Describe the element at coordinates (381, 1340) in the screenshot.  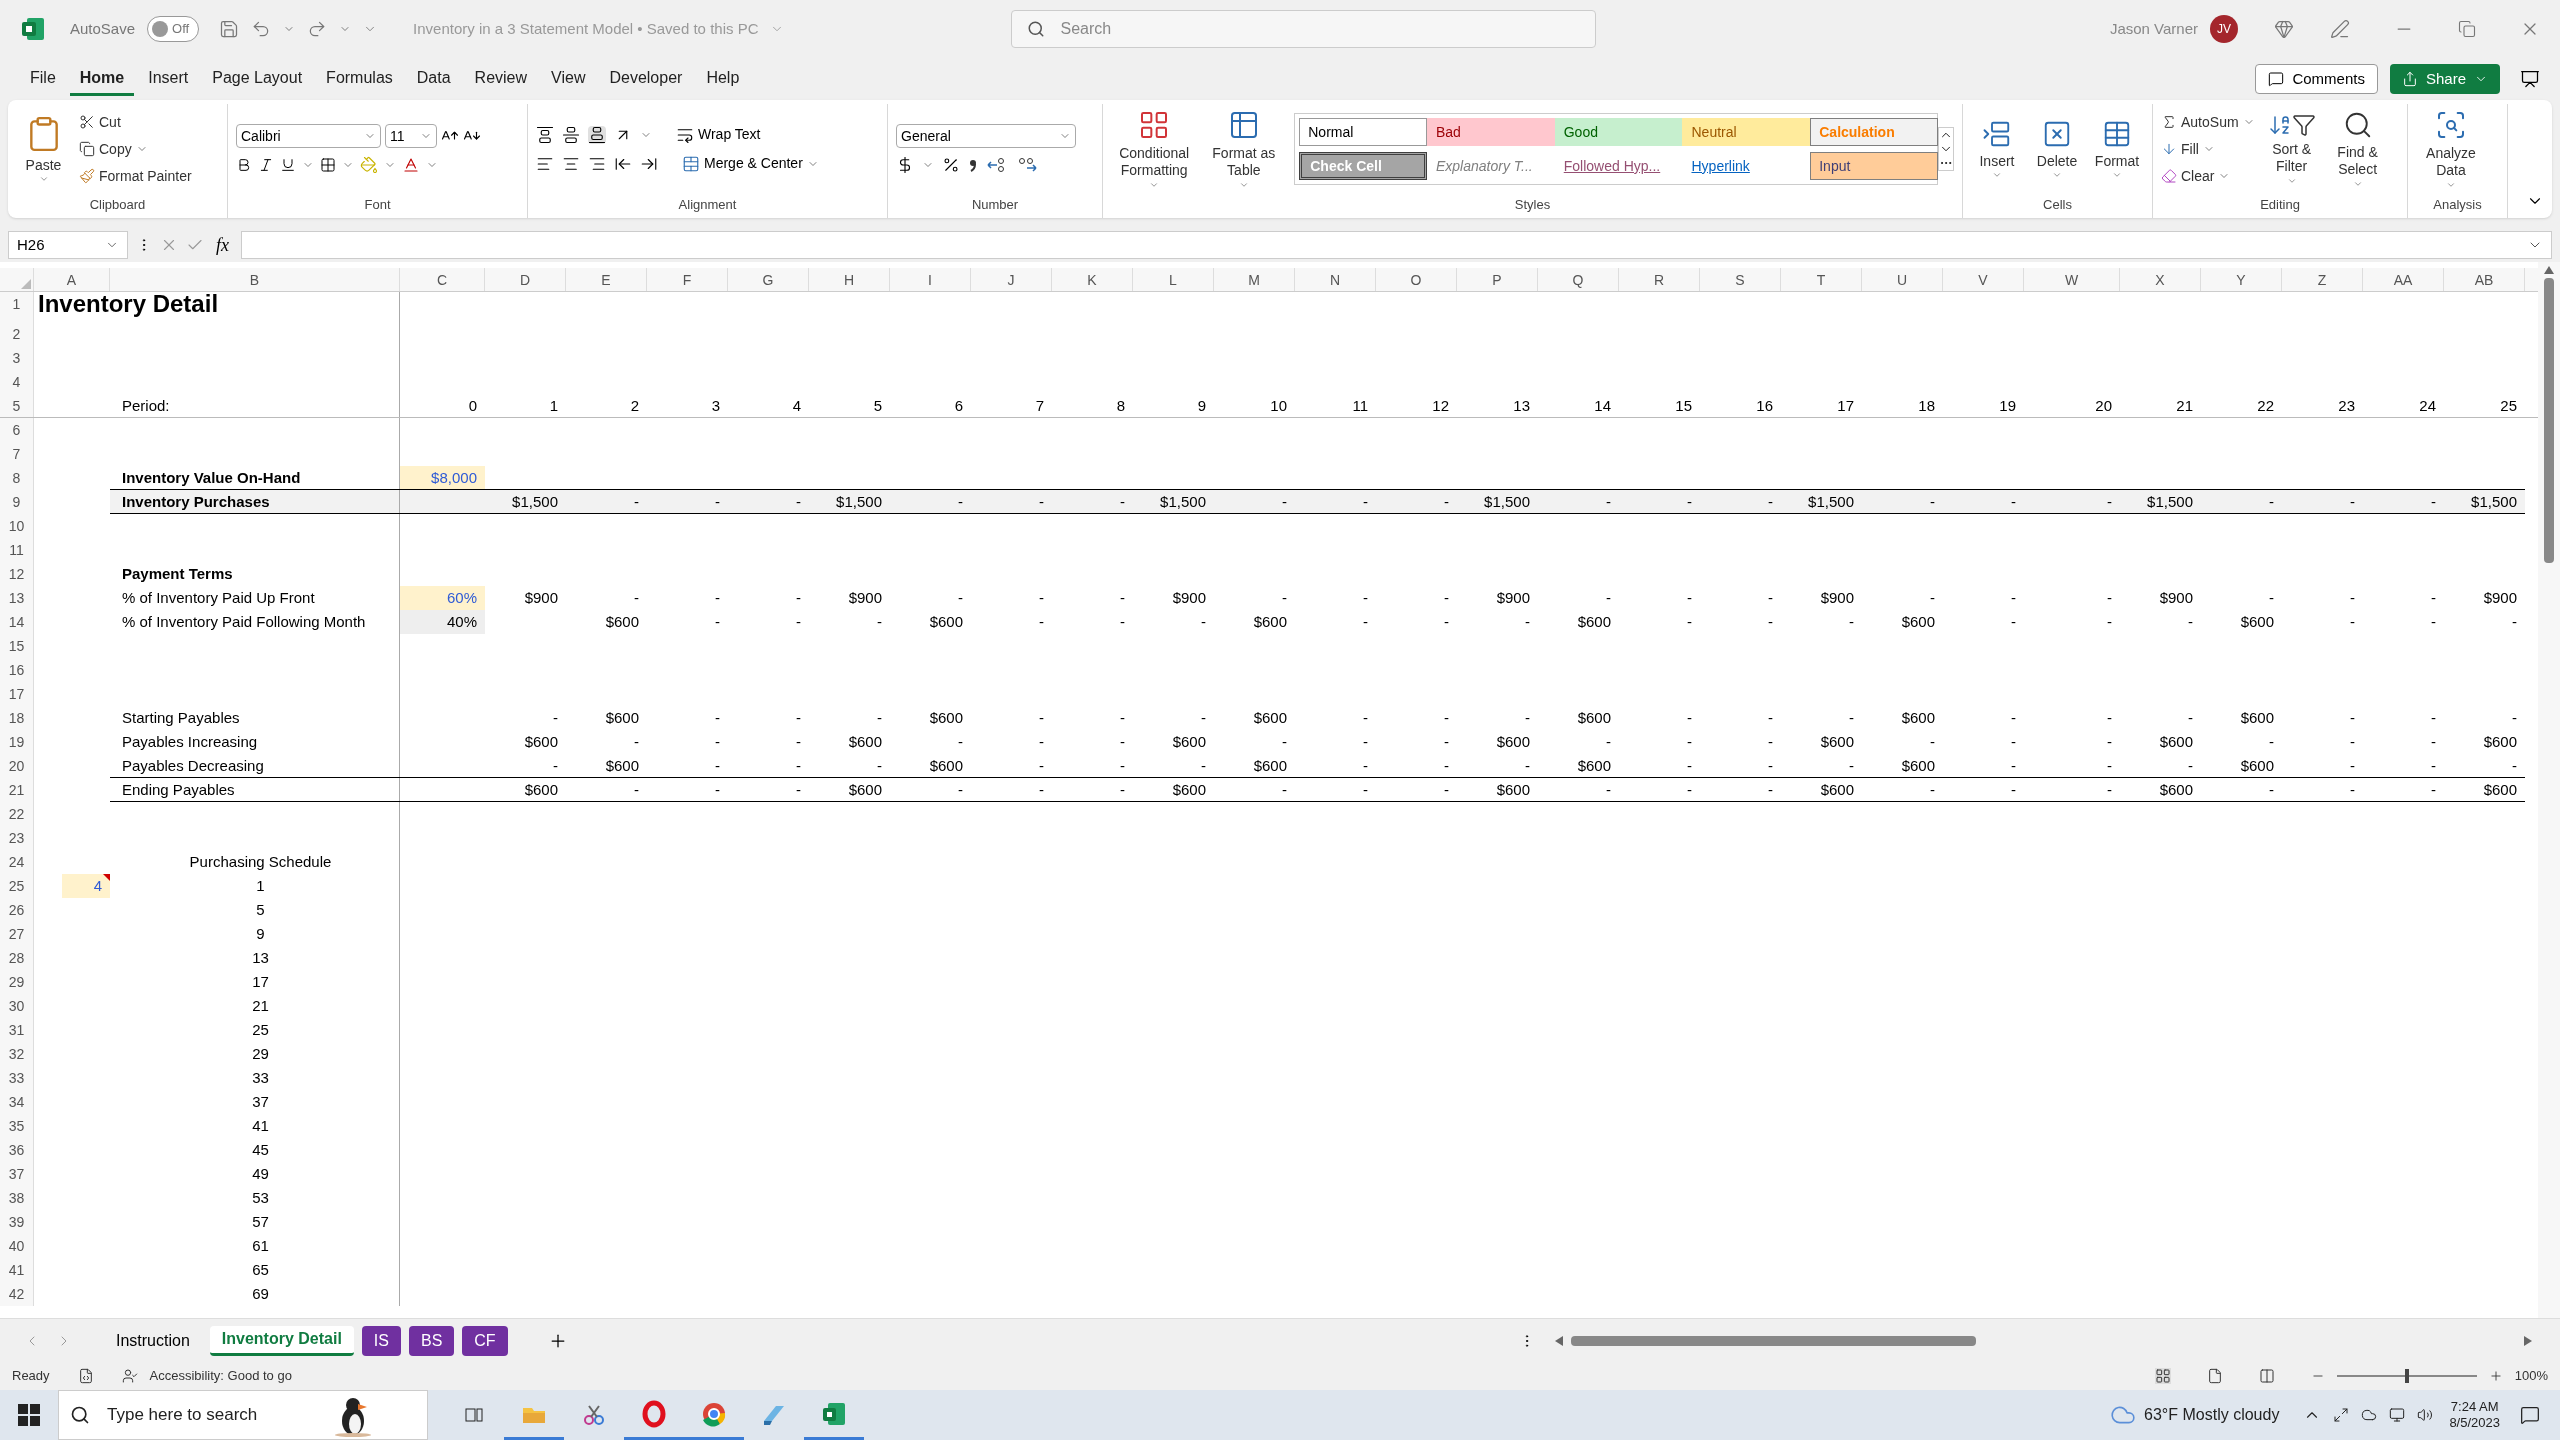
I see `sheet-tab: IS` at that location.